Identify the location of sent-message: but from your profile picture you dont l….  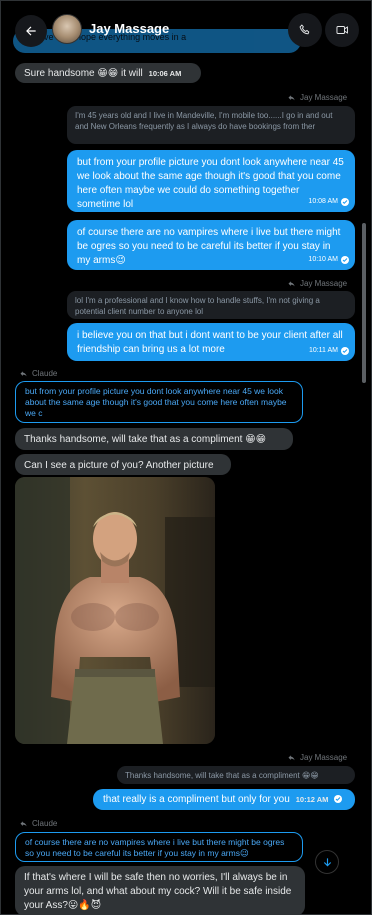
(211, 181).